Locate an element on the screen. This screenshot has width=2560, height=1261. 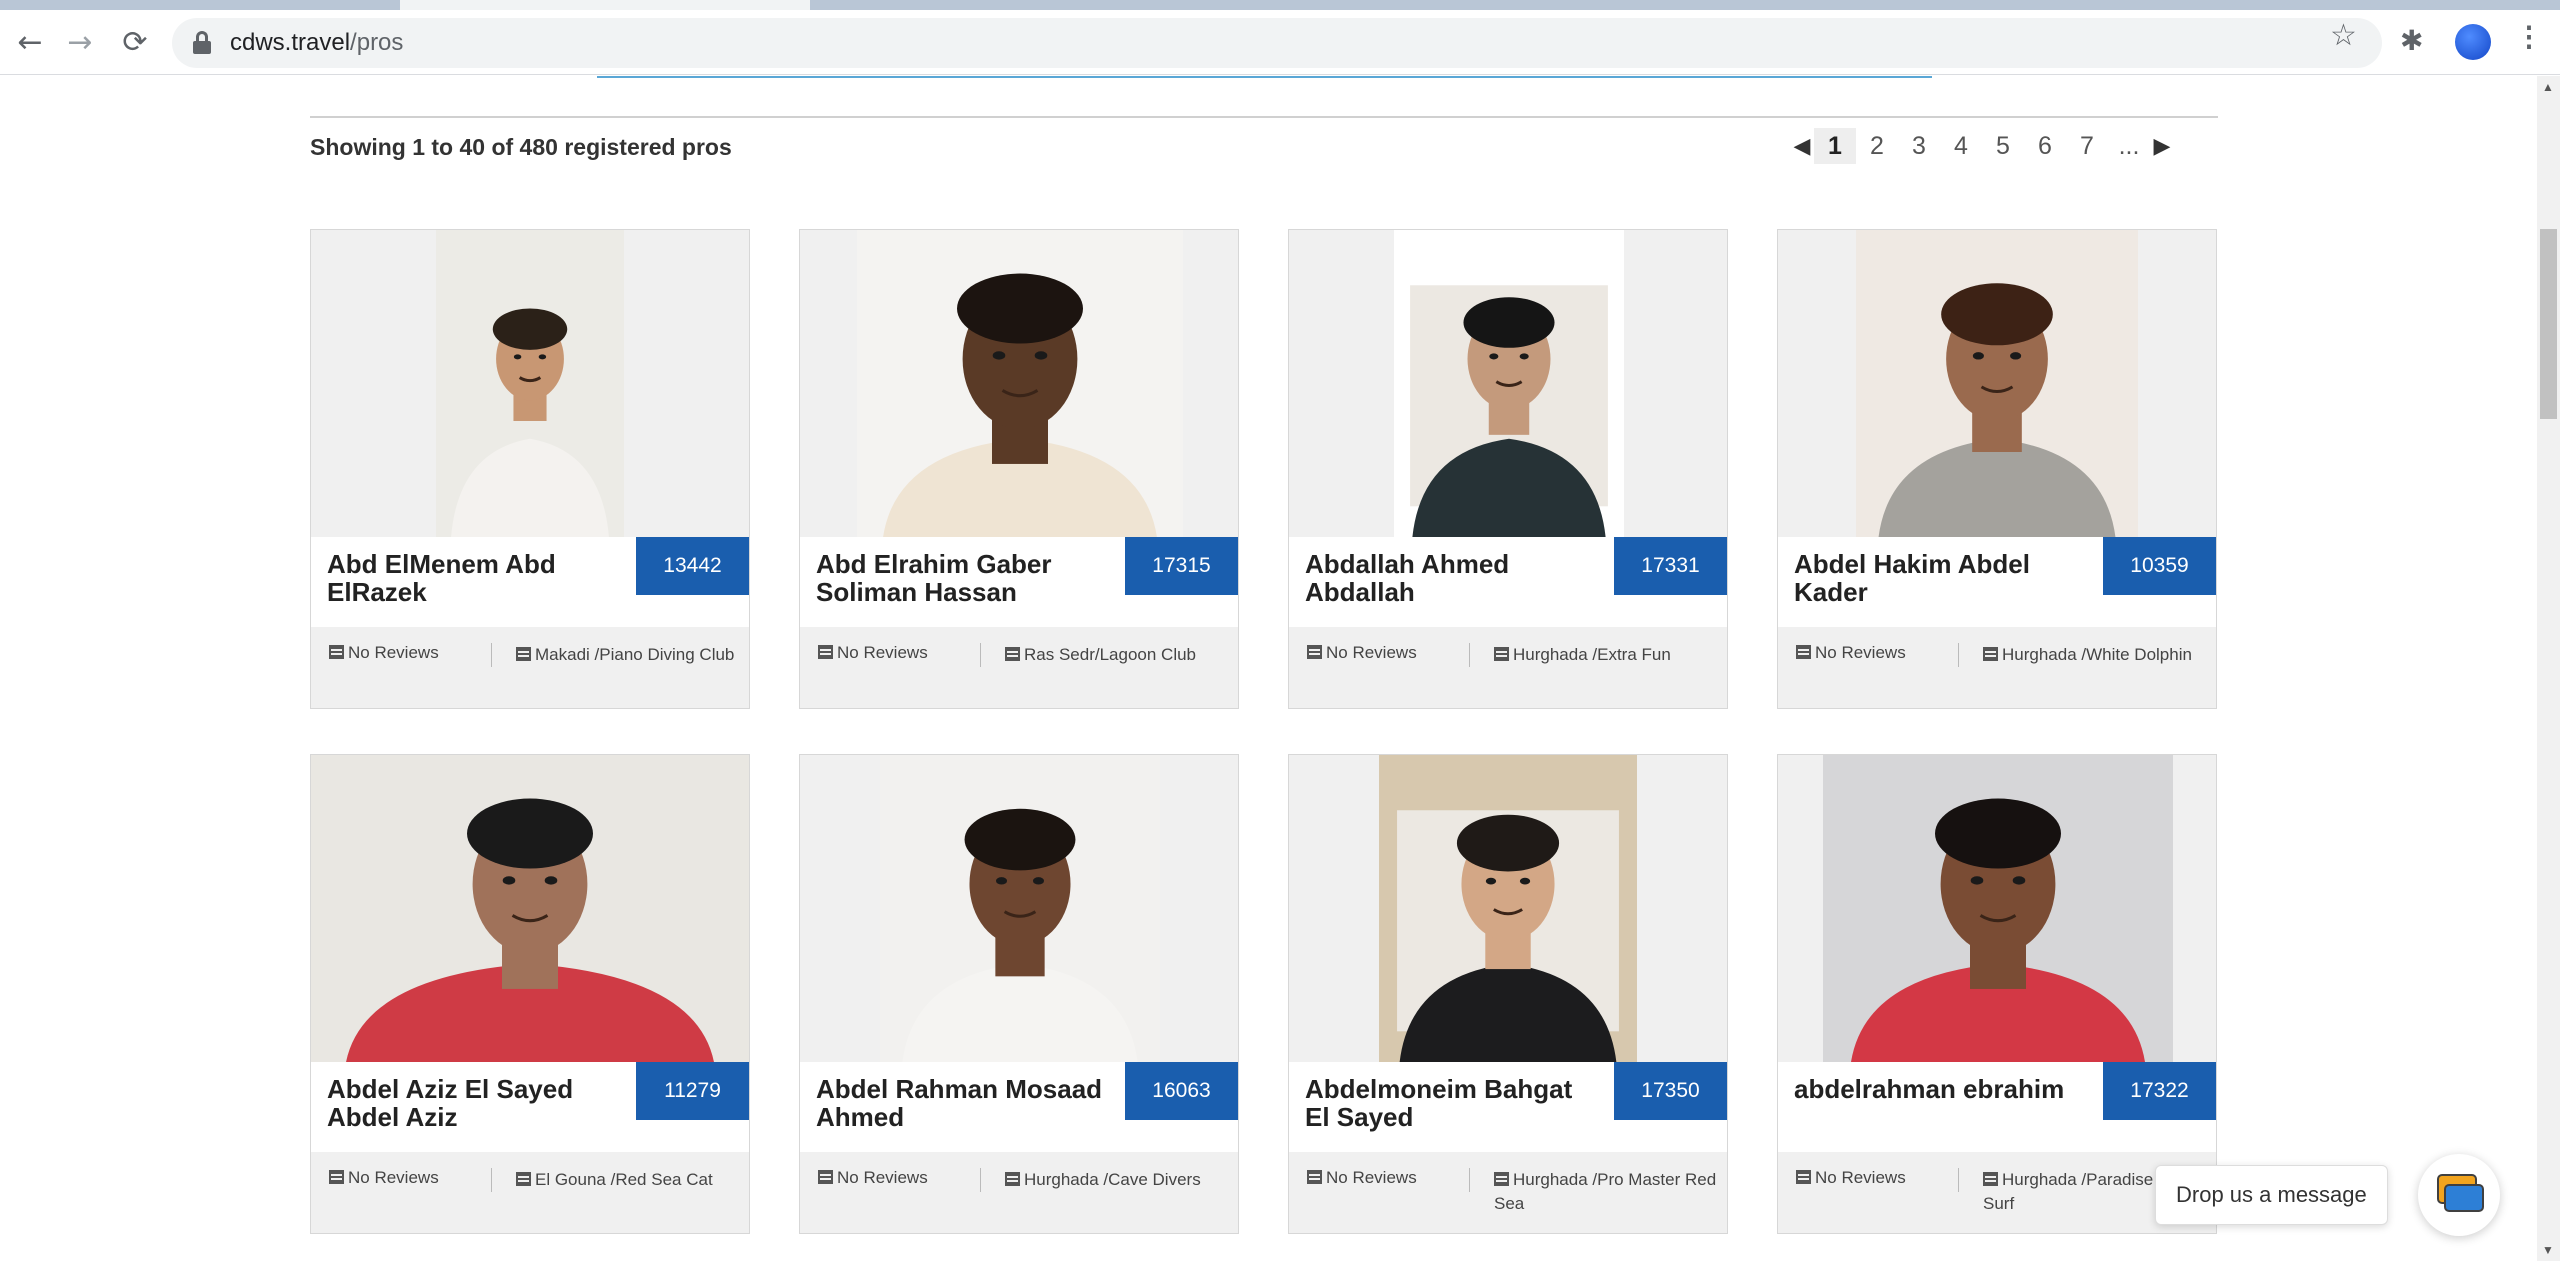
pro-id-badge: 11279 is located at coordinates (692, 1091).